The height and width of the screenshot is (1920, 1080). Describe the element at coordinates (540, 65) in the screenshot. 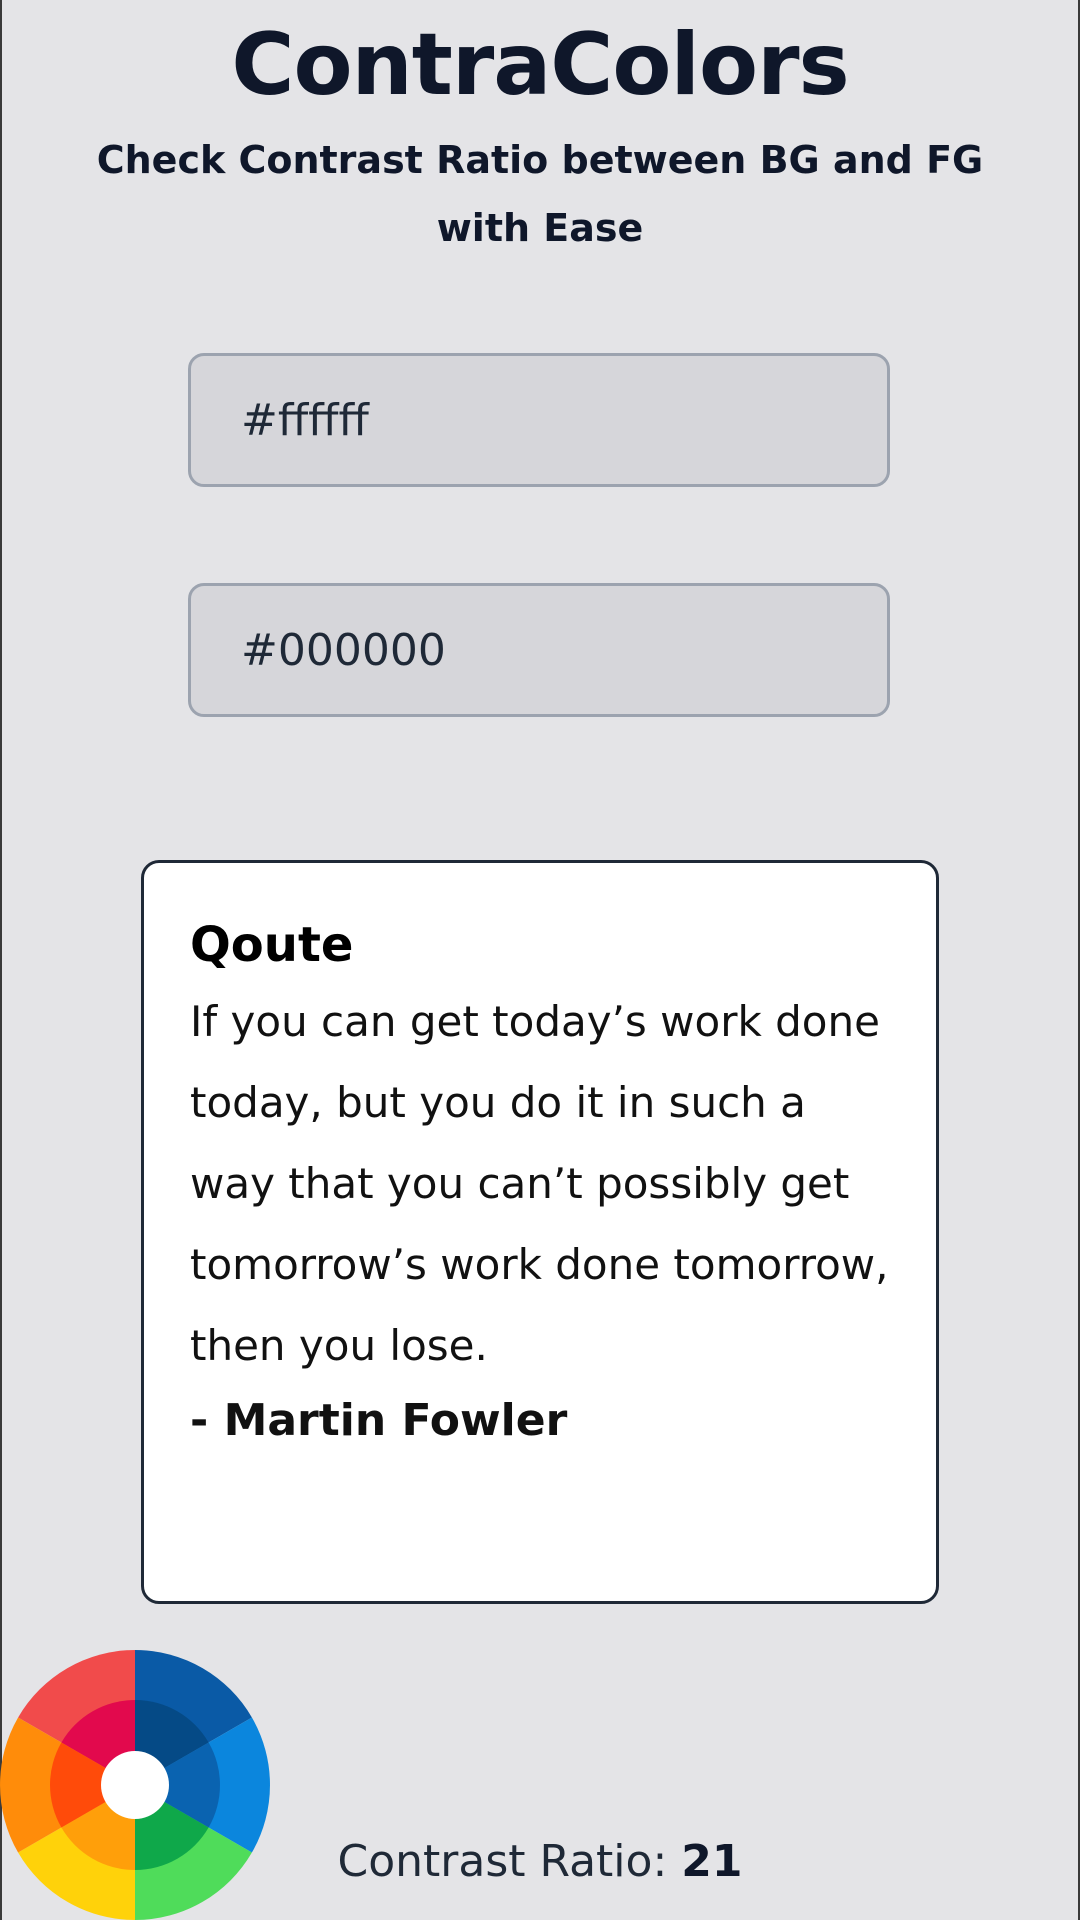

I see `app-title: ContraColors` at that location.